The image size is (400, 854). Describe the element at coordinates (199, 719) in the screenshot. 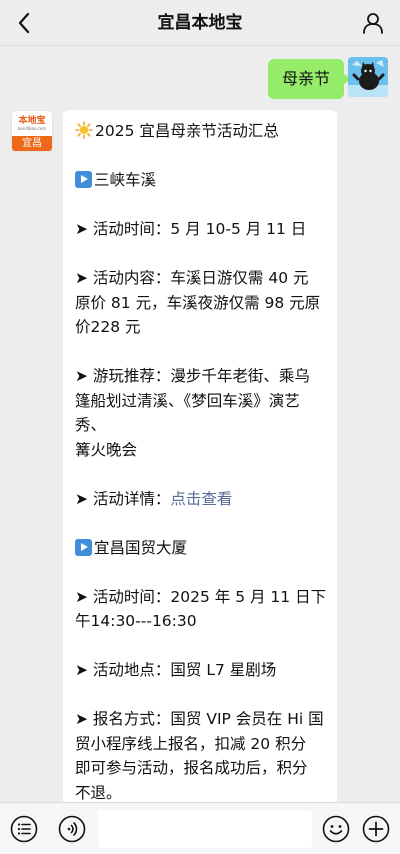

I see `s2-signup-line-1: ➤ 报名方式：国贸 VIP 会员在 Hi 国` at that location.